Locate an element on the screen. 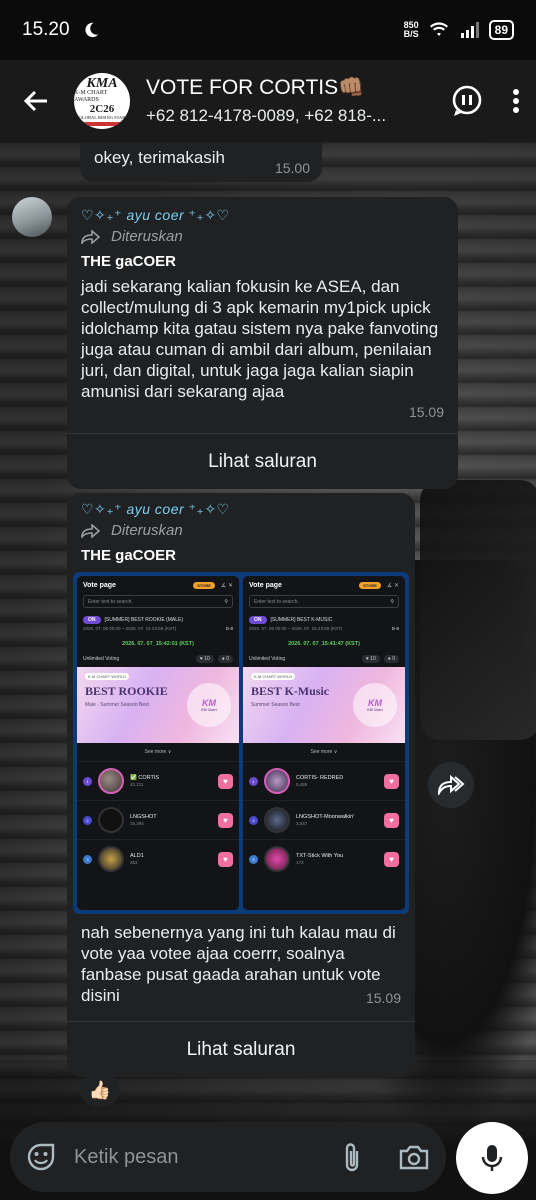 The height and width of the screenshot is (1200, 536). search-icon: ⚲ is located at coordinates (392, 601).